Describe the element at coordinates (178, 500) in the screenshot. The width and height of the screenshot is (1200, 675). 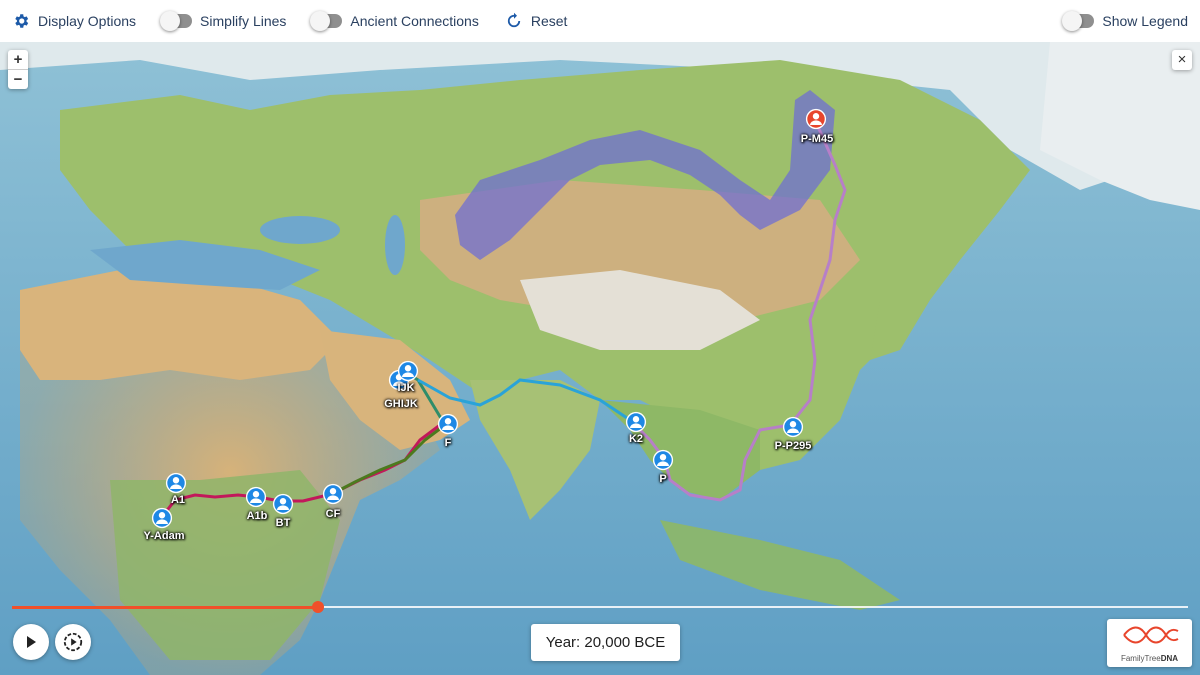
I see `marker-label: A1` at that location.